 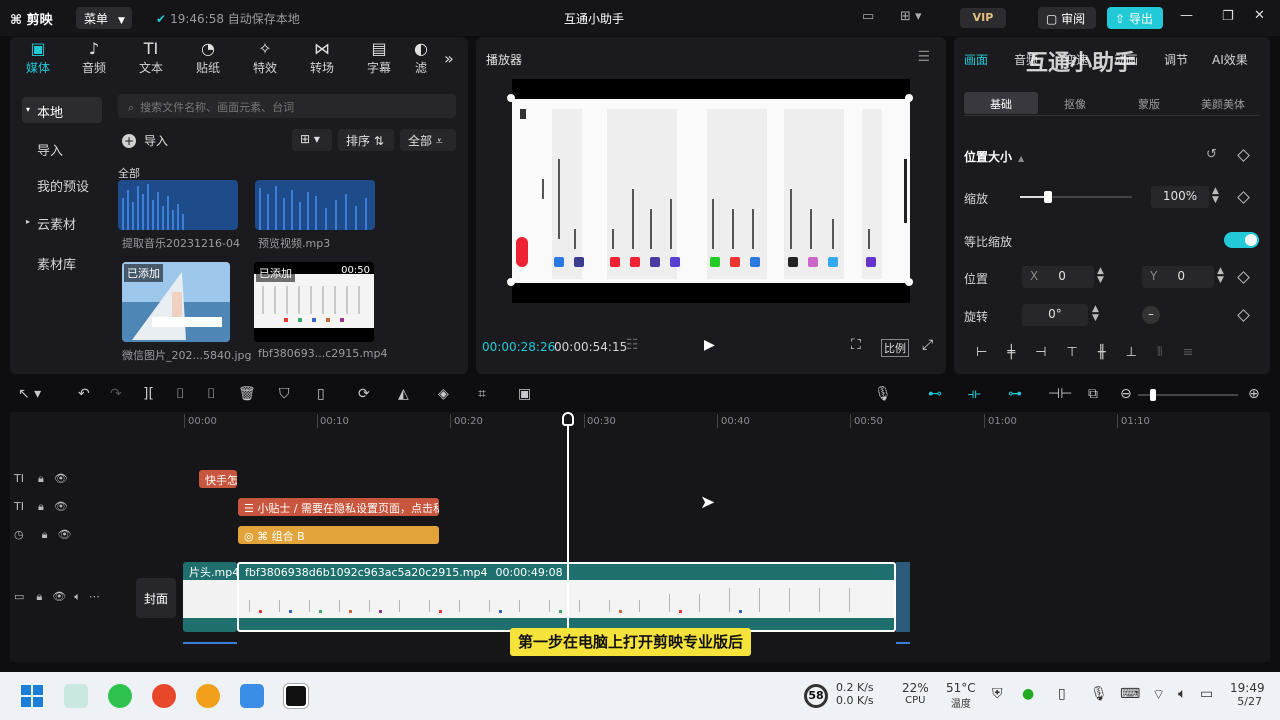 I want to click on chrome-icon, so click(x=208, y=696).